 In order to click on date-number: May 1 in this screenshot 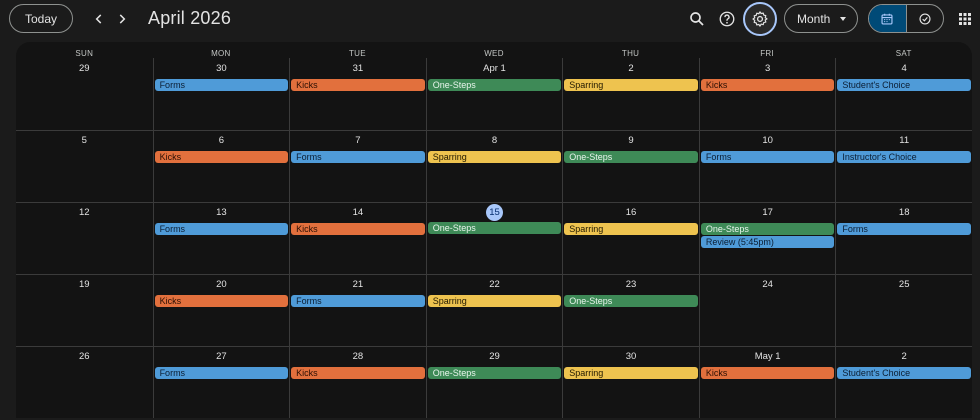, I will do `click(768, 357)`.